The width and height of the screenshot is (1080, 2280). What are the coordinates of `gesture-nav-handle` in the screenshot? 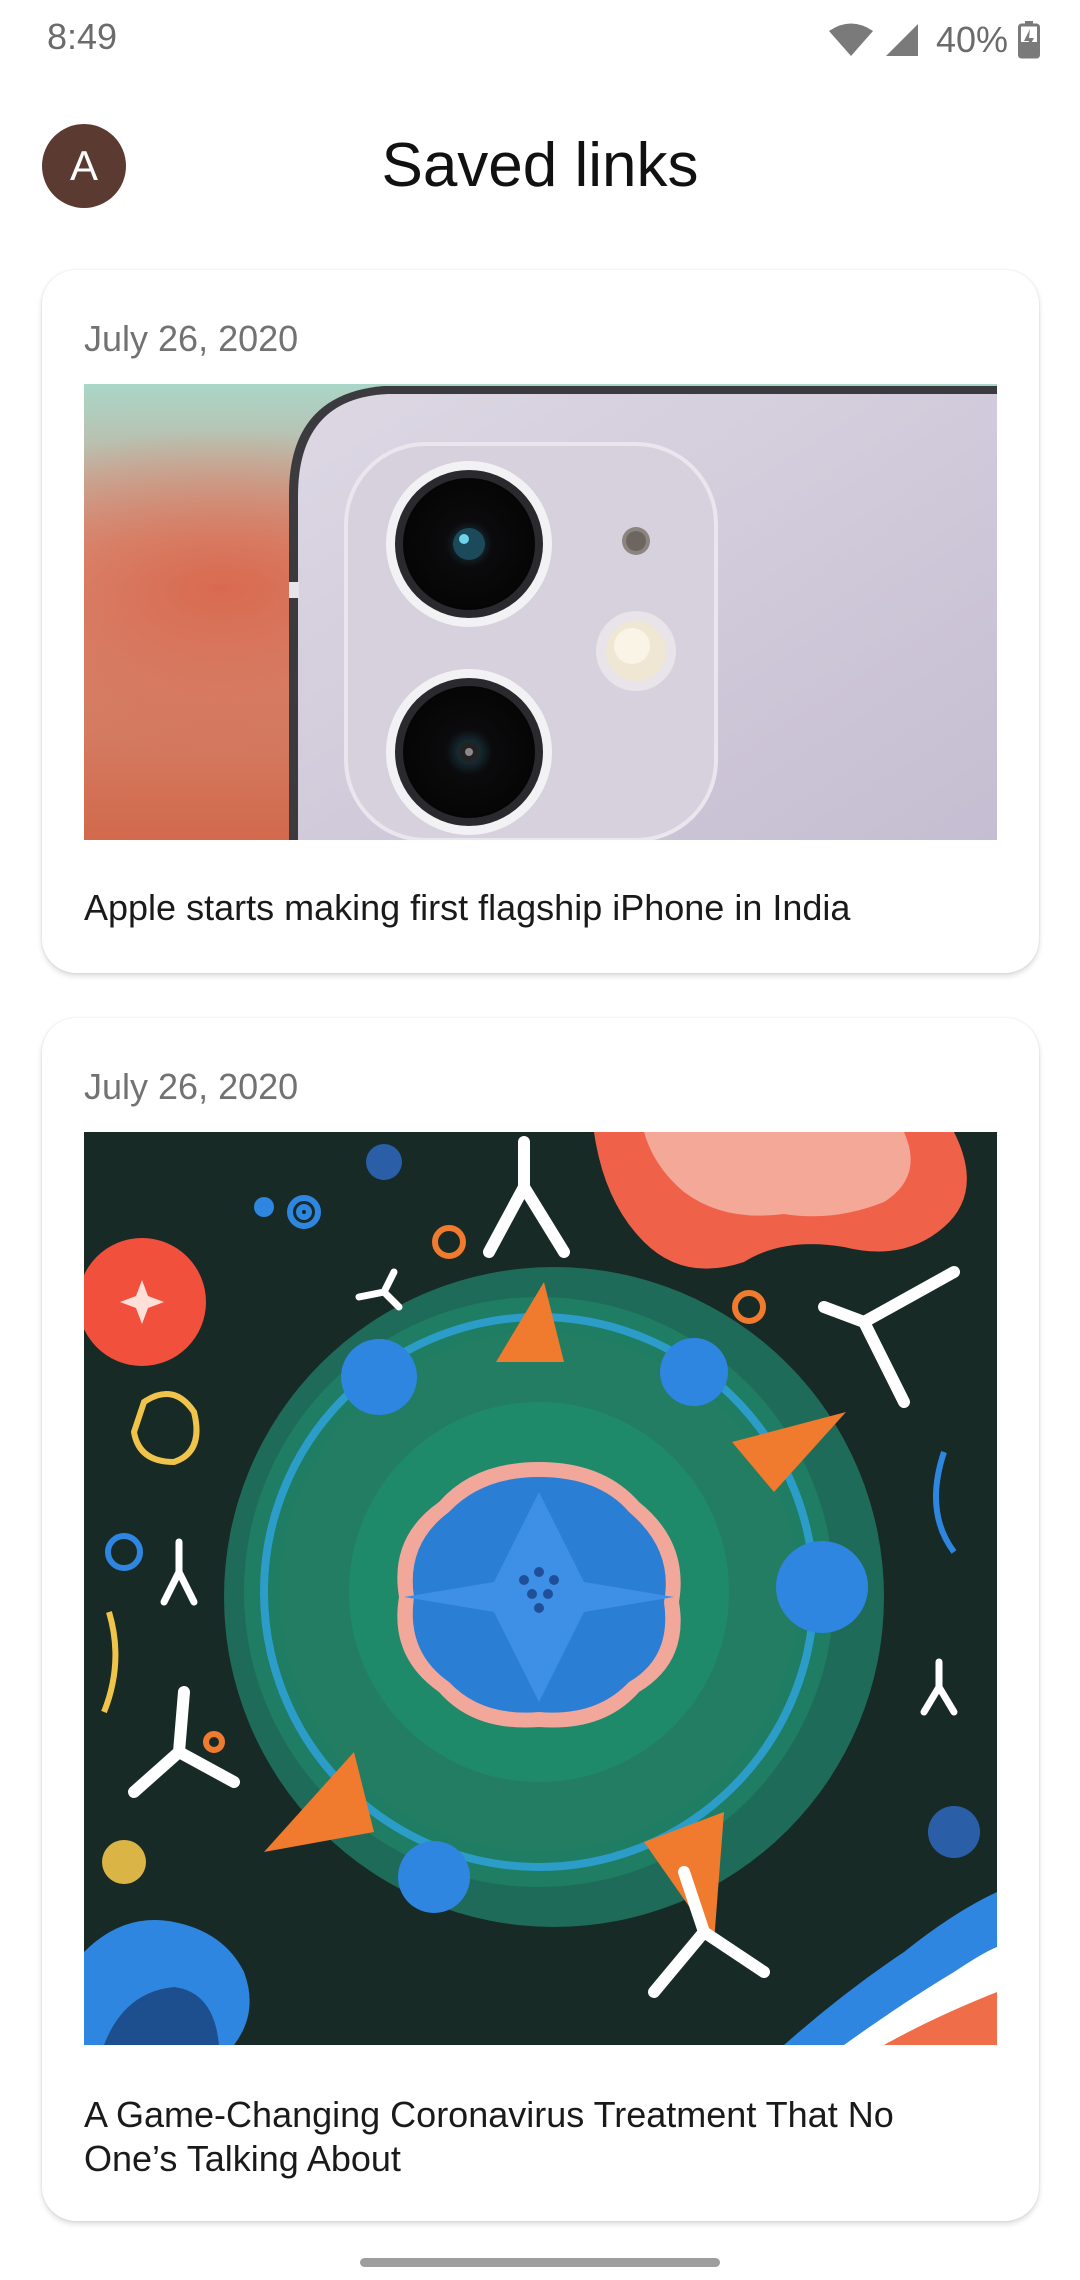 It's located at (540, 2262).